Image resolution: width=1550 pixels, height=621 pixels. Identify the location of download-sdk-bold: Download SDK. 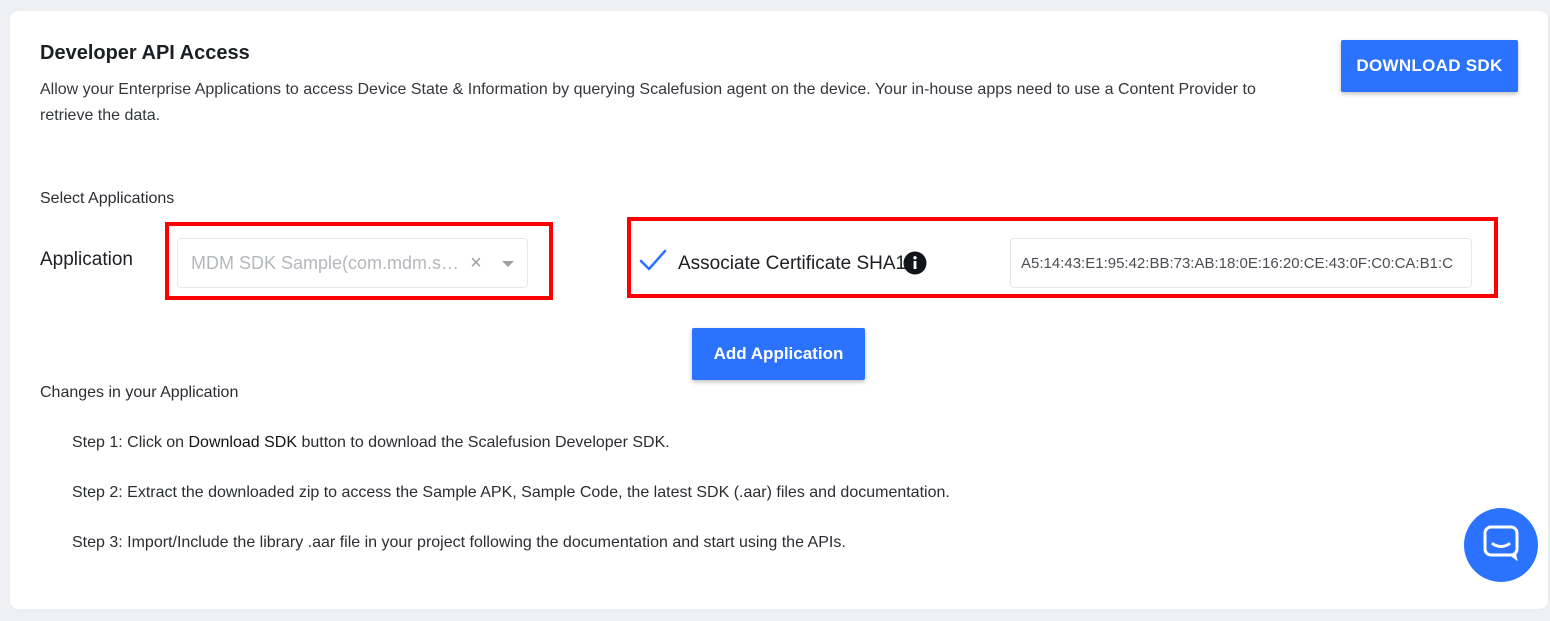
(243, 442).